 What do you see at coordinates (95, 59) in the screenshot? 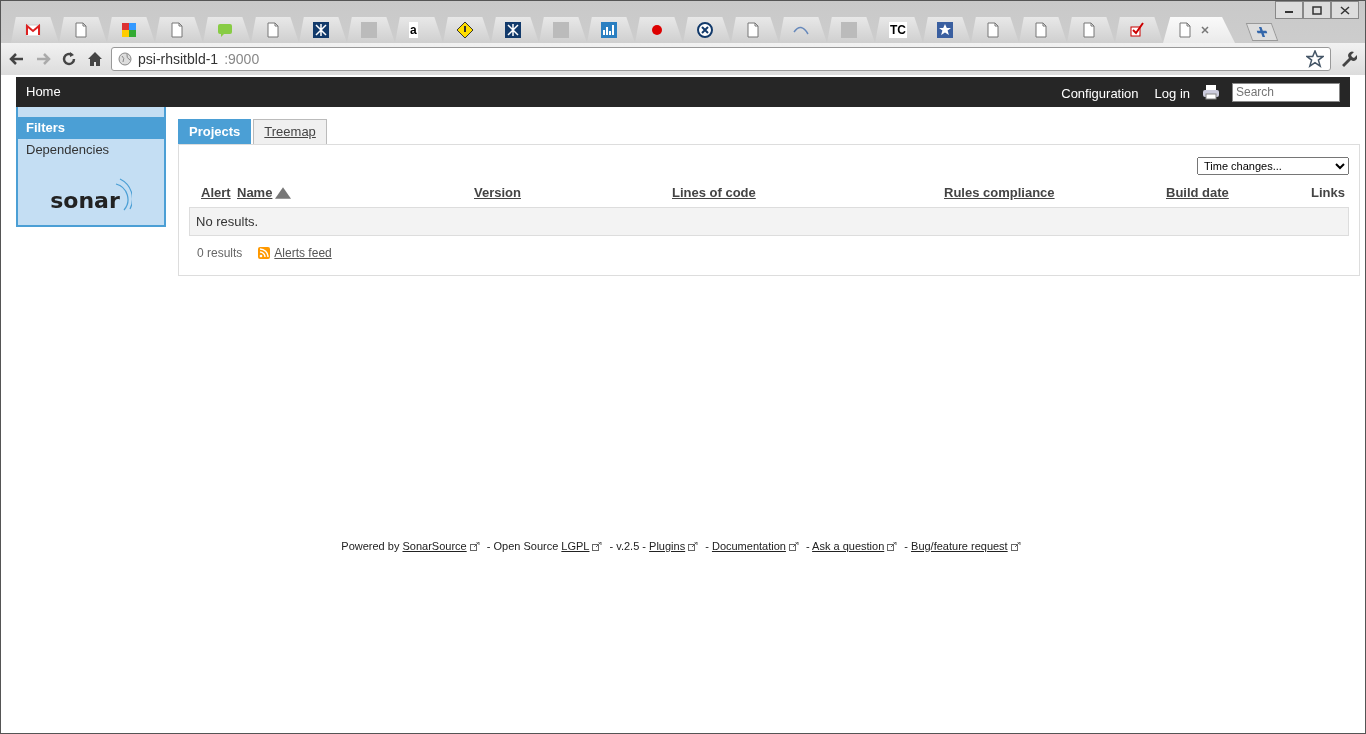
I see `home-icon` at bounding box center [95, 59].